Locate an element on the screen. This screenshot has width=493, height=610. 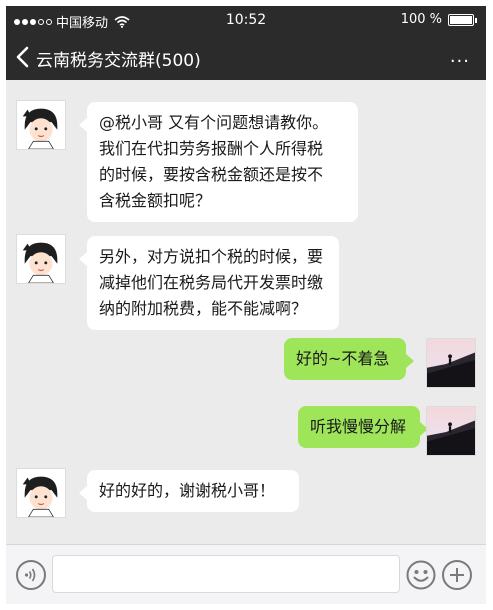
message-bubble-3: 好的~不着急 is located at coordinates (349, 359).